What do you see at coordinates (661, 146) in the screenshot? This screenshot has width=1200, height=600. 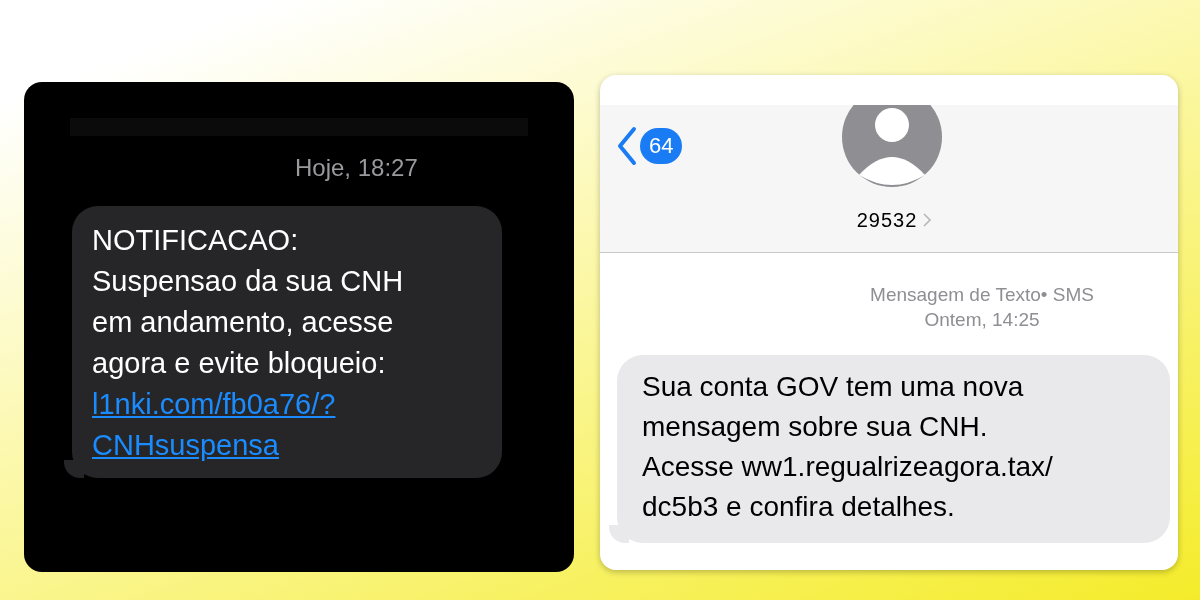 I see `unread-count-badge: 64` at bounding box center [661, 146].